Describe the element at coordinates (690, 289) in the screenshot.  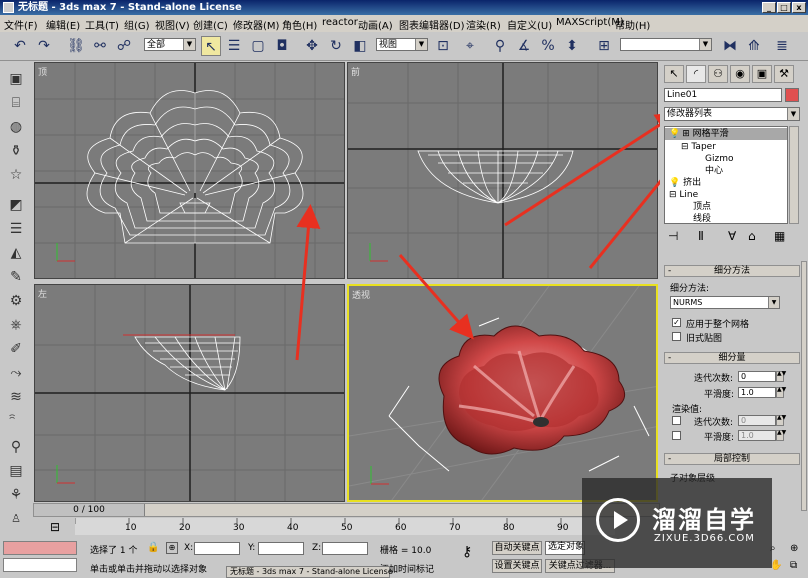
I see `subdiv-method-label: 细分方法:` at that location.